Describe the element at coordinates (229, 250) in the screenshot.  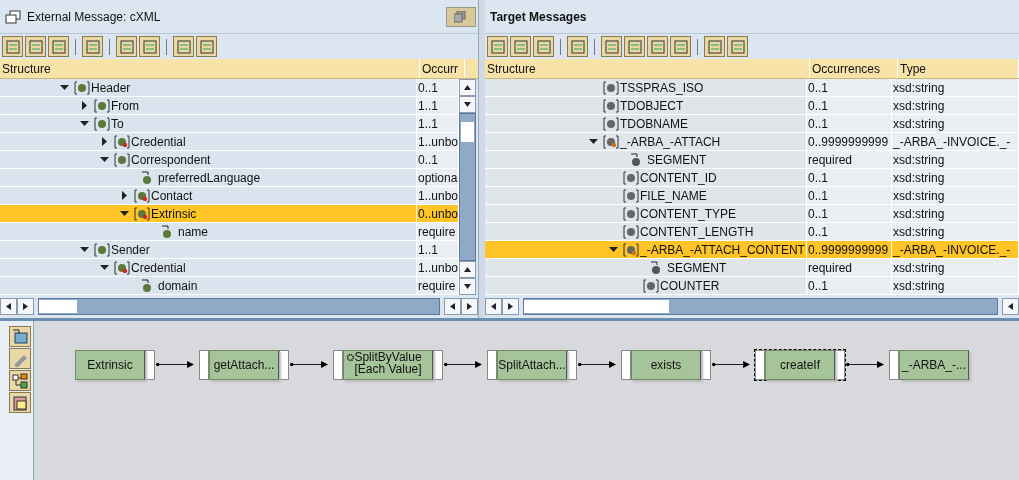
I see `tree-row: Sender 1..1` at that location.